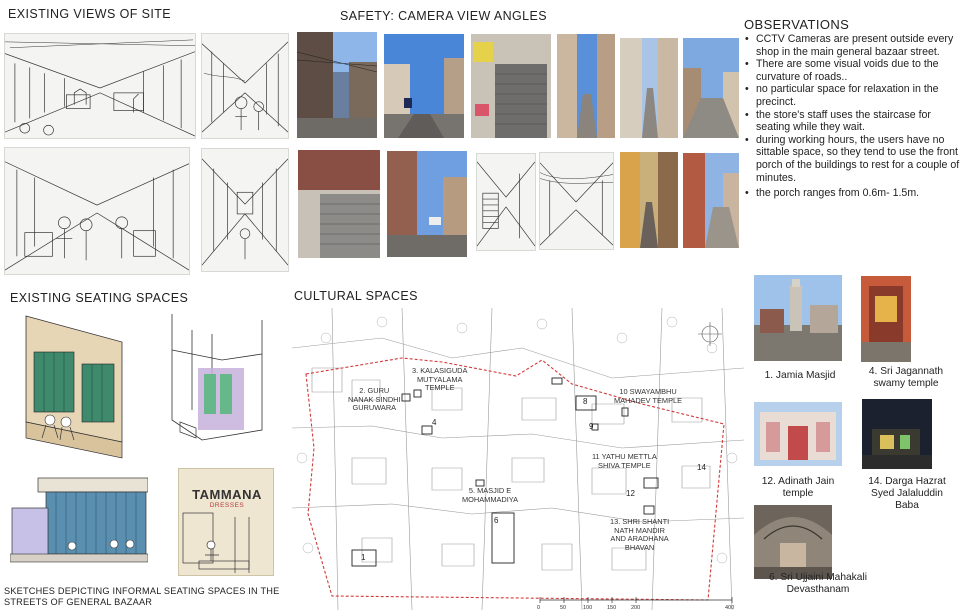 This screenshot has height=612, width=969. I want to click on map-label-12: 12, so click(630, 493).